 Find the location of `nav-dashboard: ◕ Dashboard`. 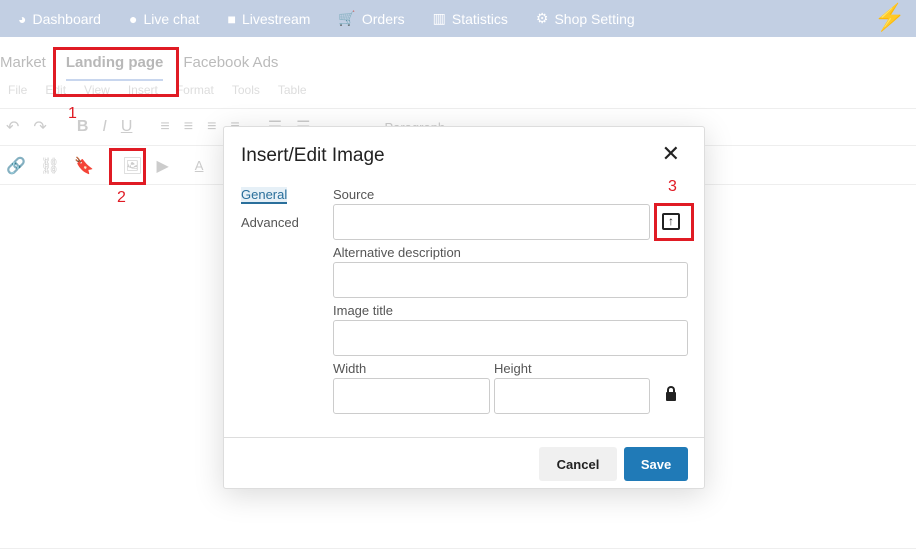

nav-dashboard: ◕ Dashboard is located at coordinates (59, 19).